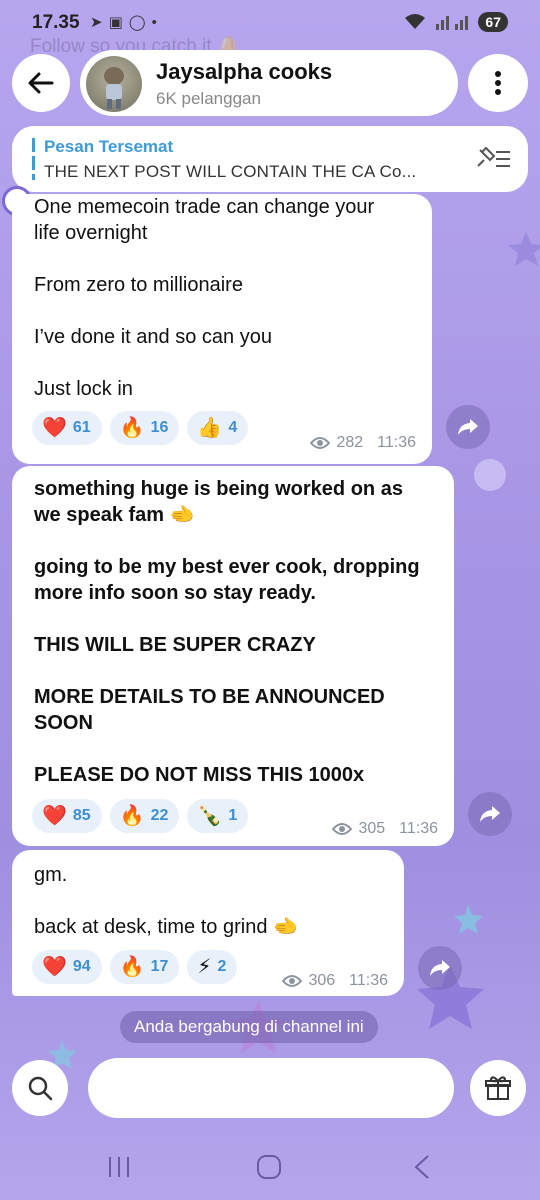 The image size is (540, 1200). What do you see at coordinates (115, 22) in the screenshot?
I see `screenshot-icon: ▣` at bounding box center [115, 22].